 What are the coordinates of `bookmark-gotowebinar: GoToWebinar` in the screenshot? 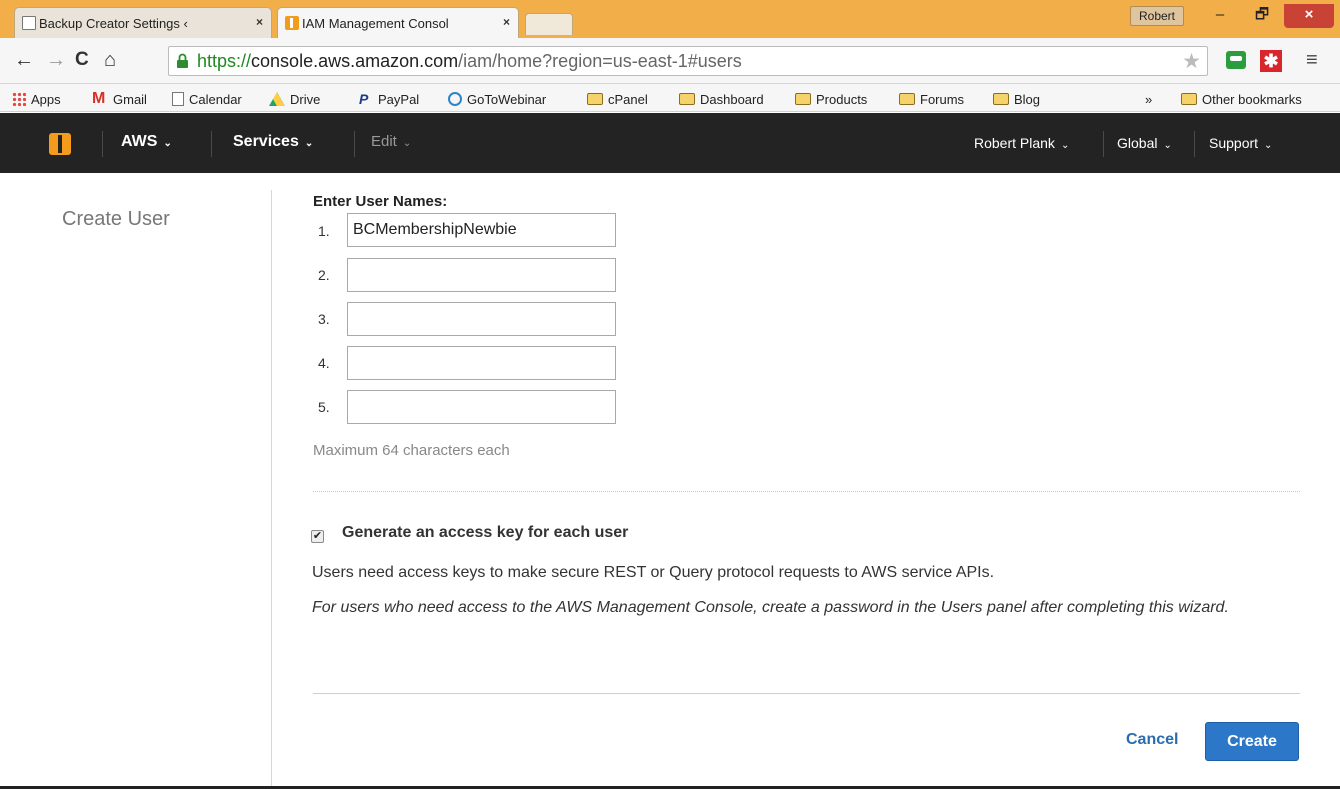 It's located at (497, 99).